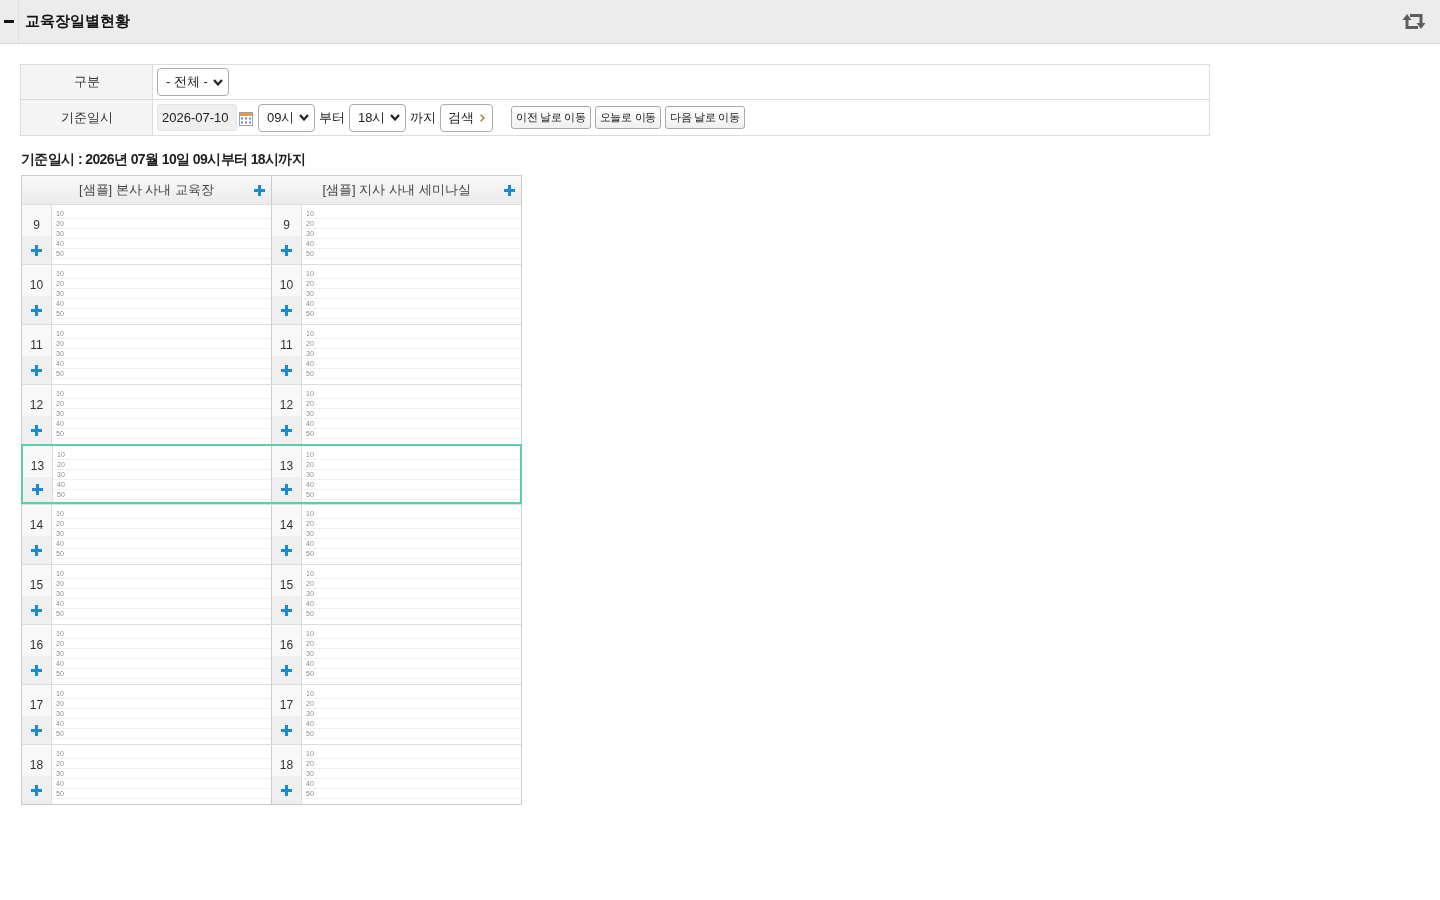  Describe the element at coordinates (705, 117) in the screenshot. I see `date-nav-button: 다음 날로 이동` at that location.